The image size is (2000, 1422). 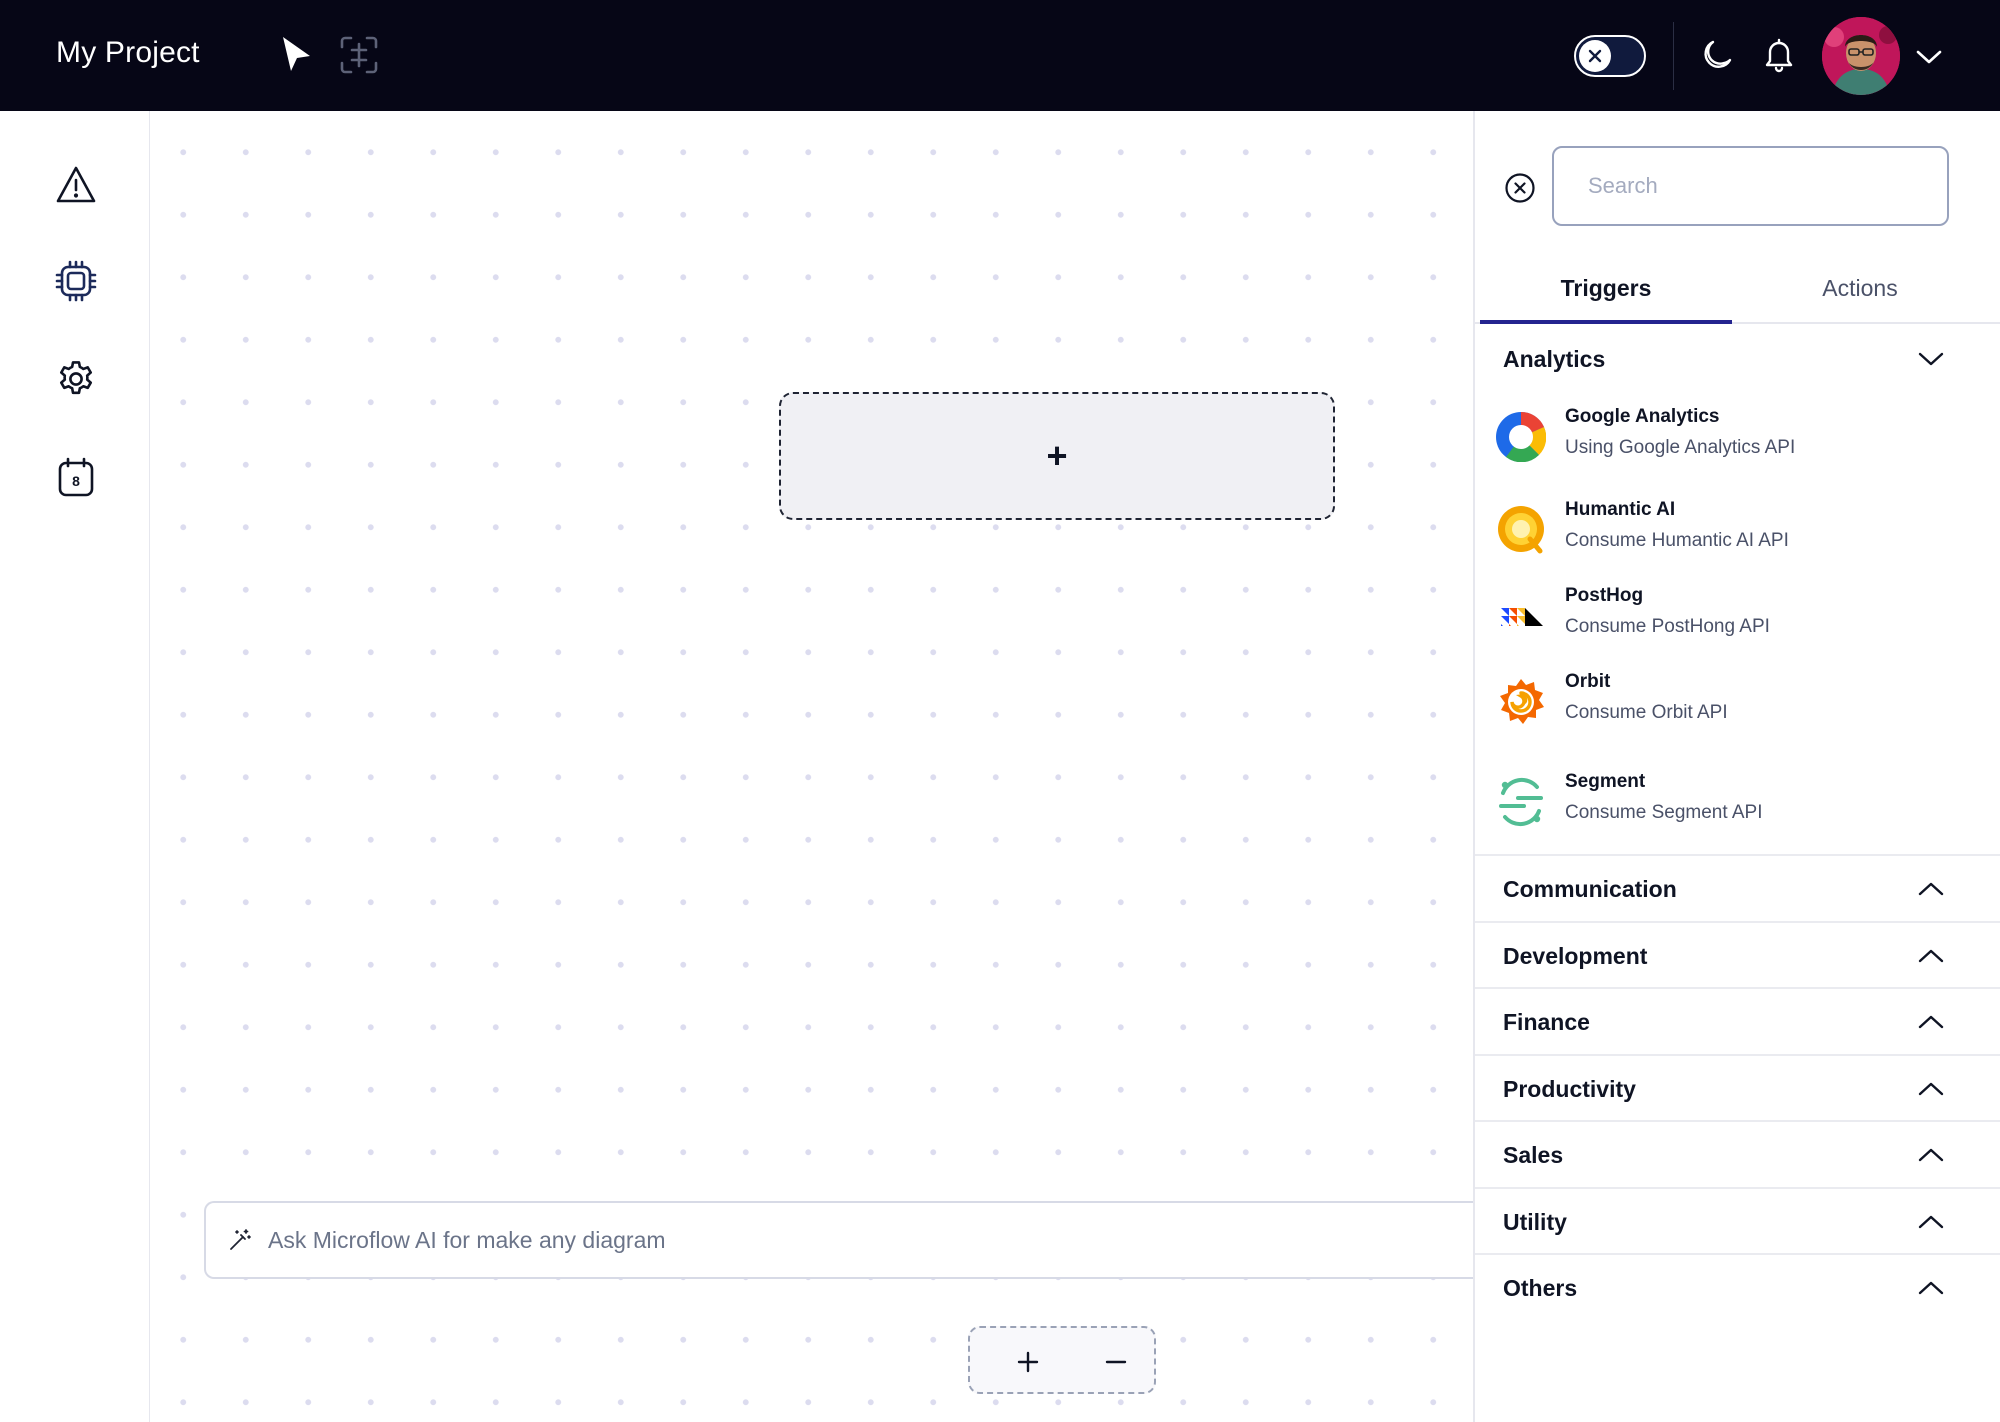 I want to click on add-node-placeholder: +, so click(x=1057, y=456).